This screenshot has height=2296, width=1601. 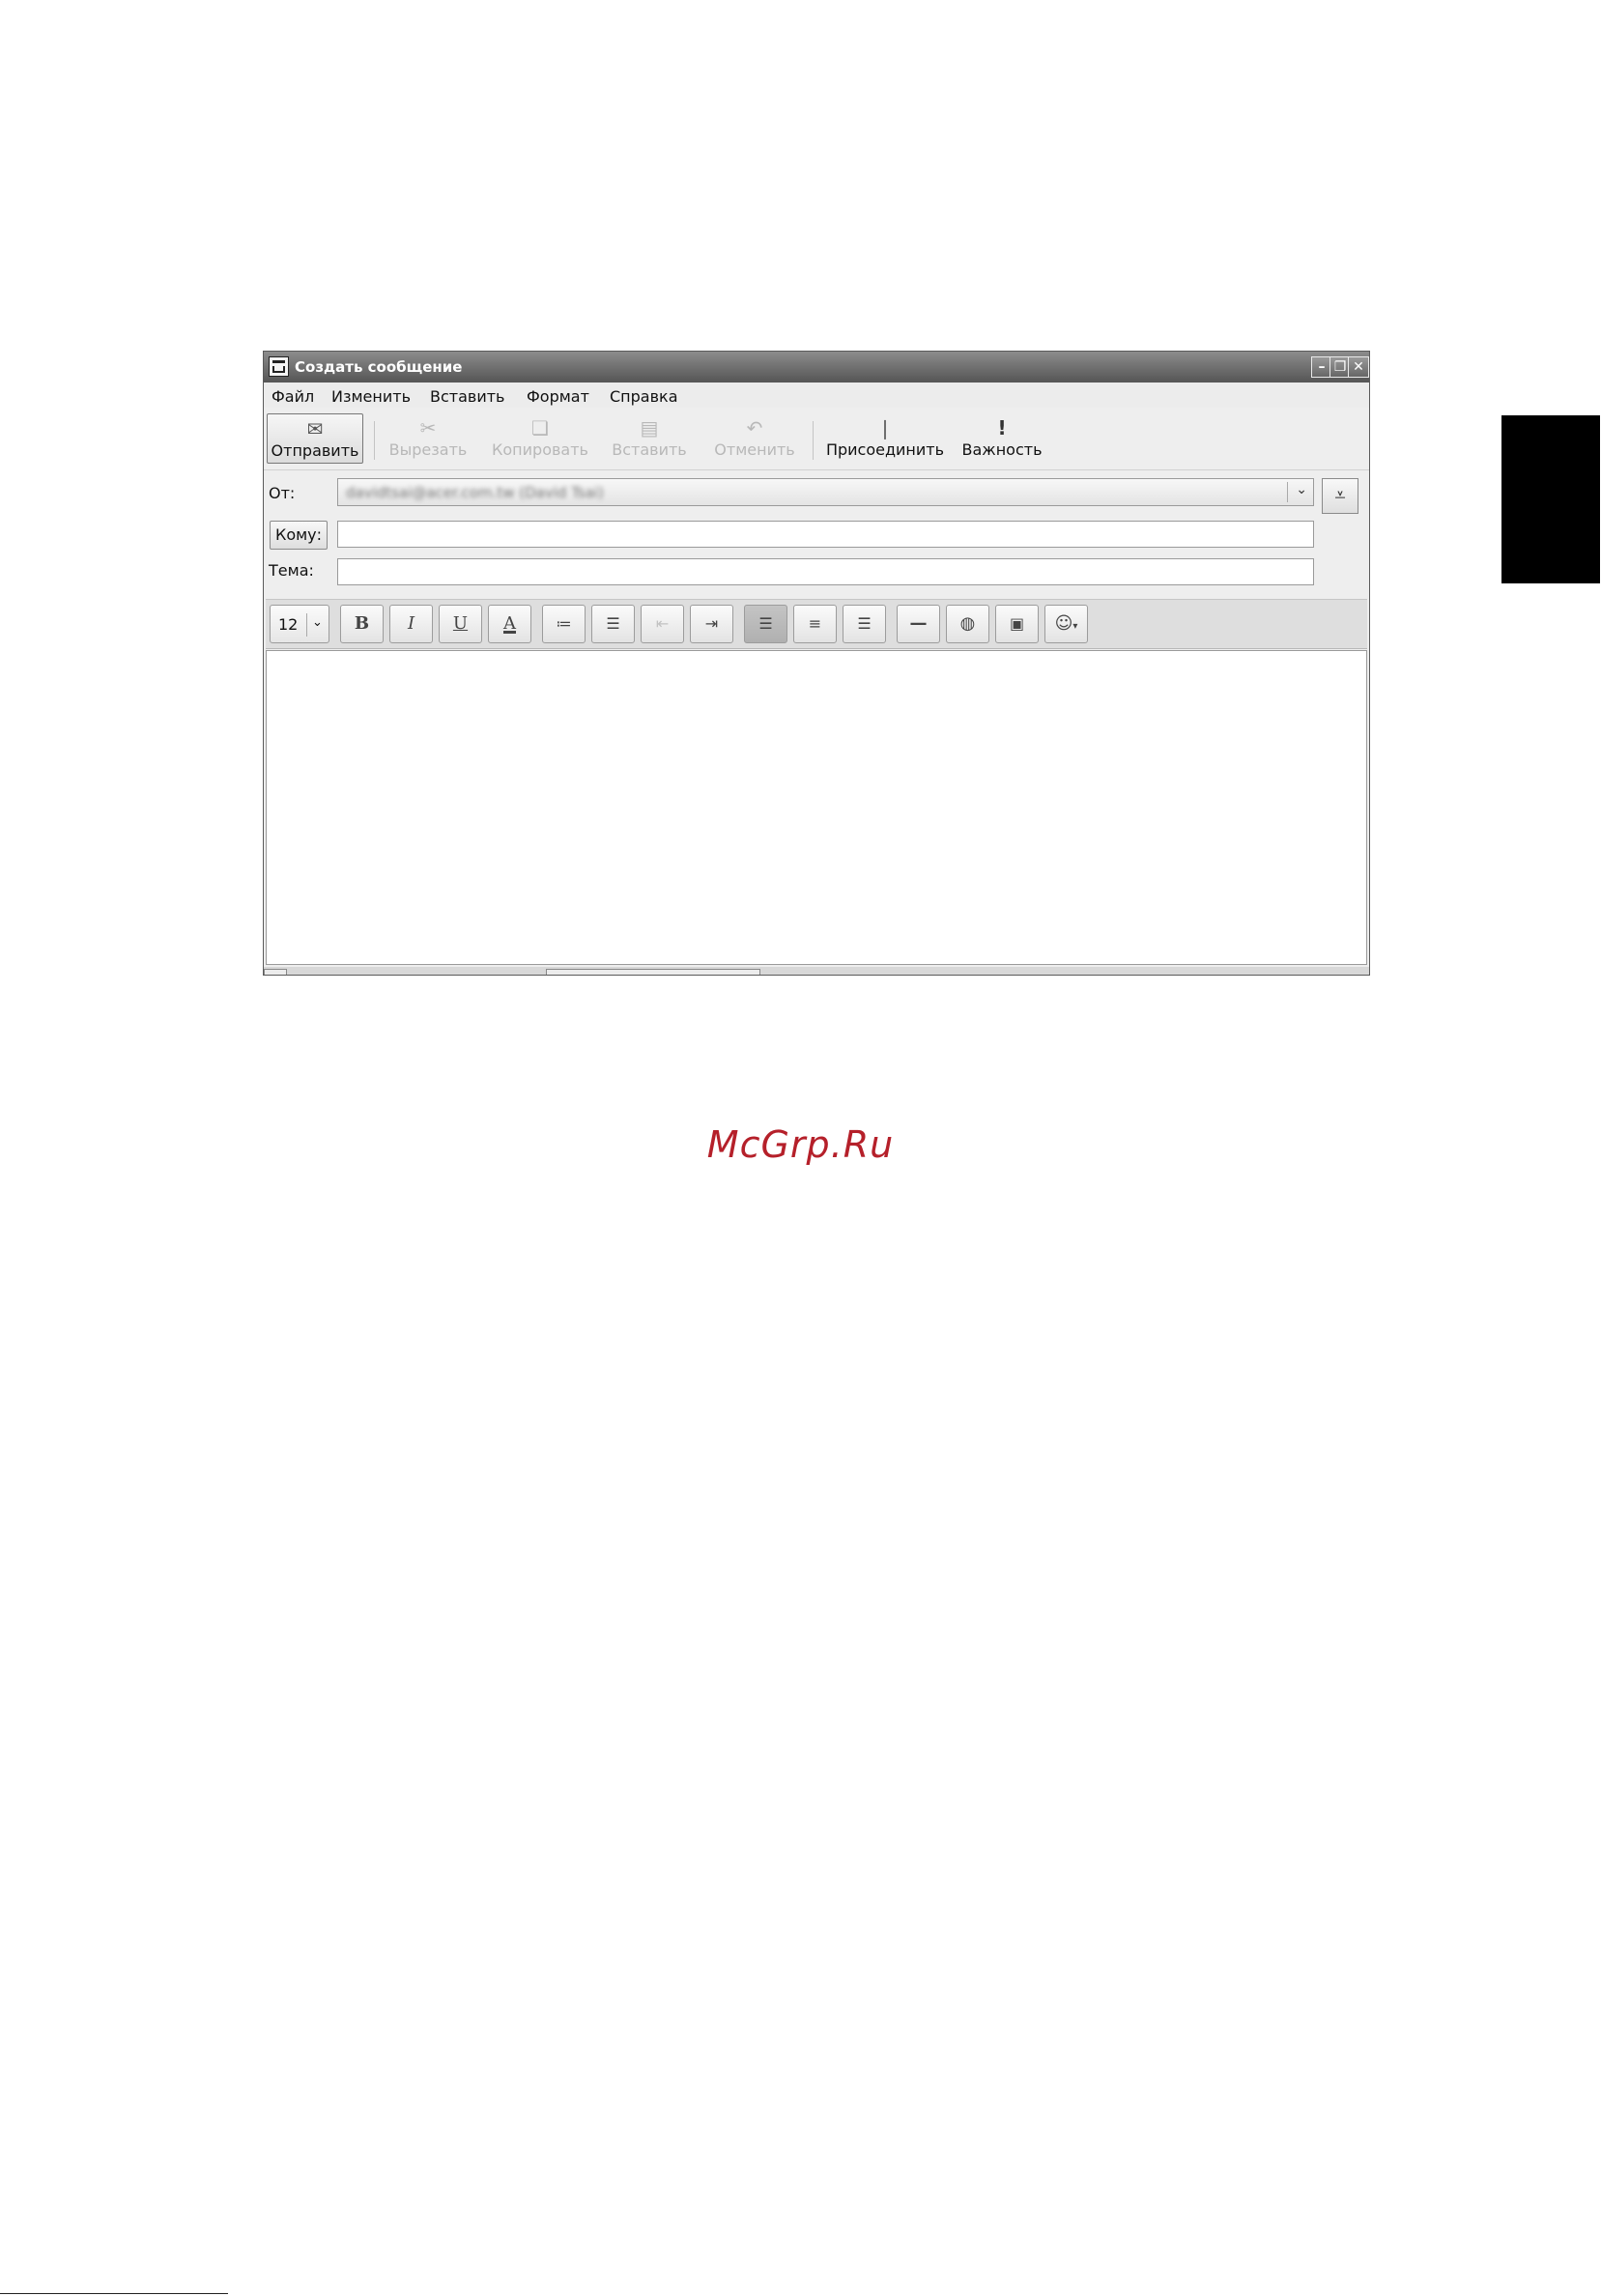 I want to click on italic-button: I, so click(x=411, y=624).